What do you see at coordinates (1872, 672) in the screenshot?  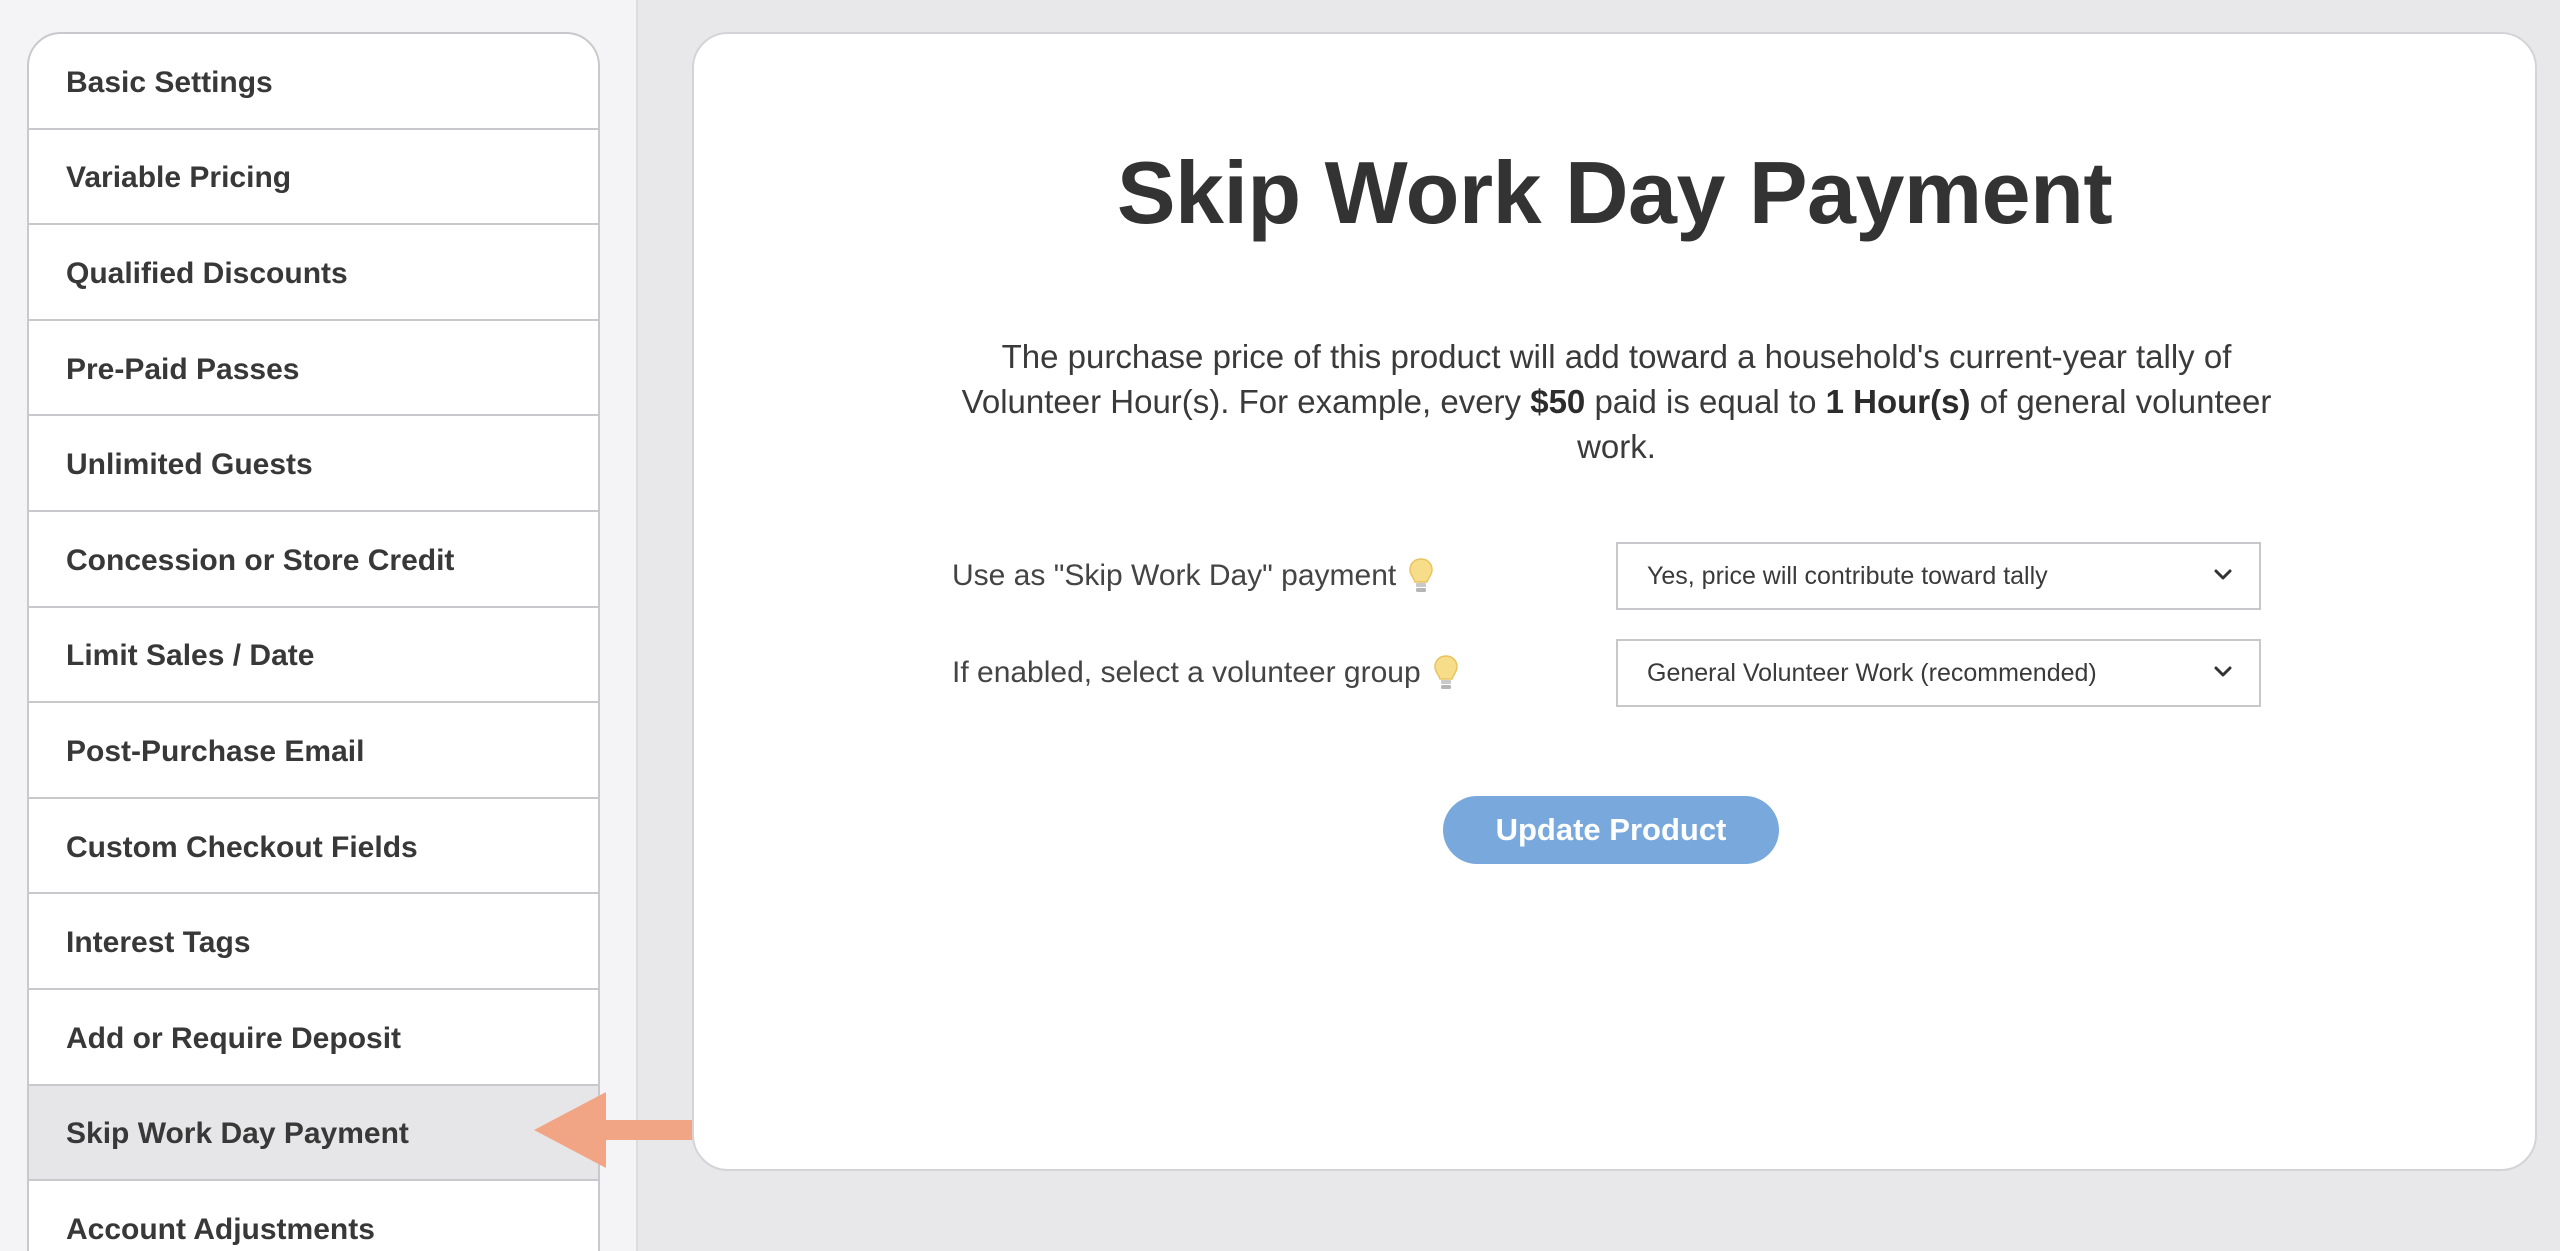 I see `volunteer-group-select-value: General Volunteer Work (recommended)` at bounding box center [1872, 672].